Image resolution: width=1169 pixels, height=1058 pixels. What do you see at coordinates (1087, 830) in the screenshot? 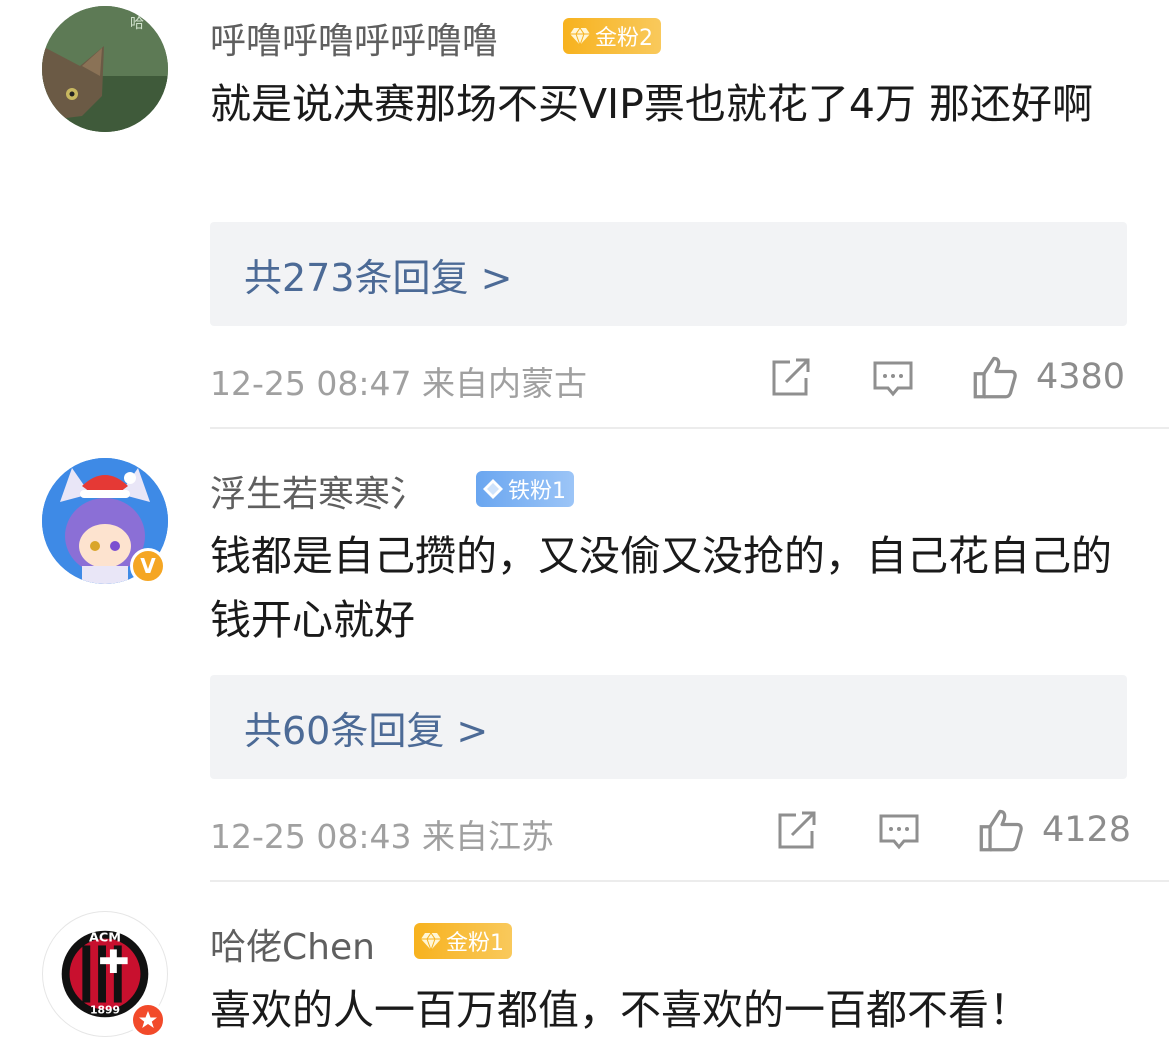
I see `like-count: 4128` at bounding box center [1087, 830].